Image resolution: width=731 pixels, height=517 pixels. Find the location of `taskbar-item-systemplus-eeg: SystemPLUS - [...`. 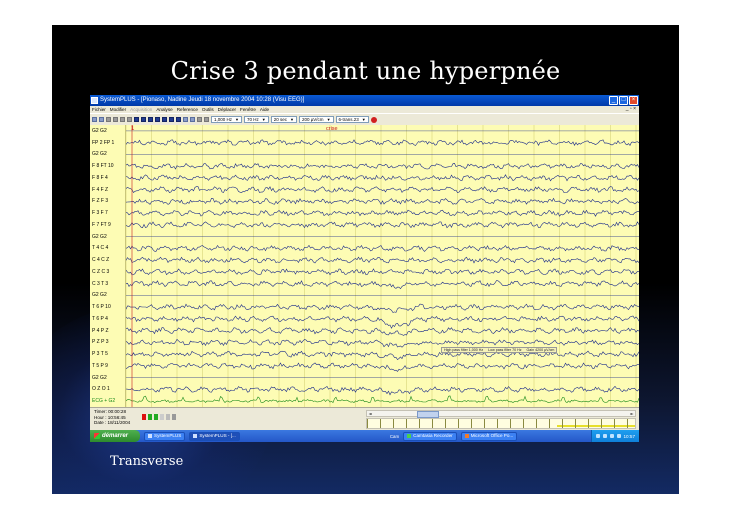

taskbar-item-systemplus-eeg: SystemPLUS - [... is located at coordinates (214, 436).